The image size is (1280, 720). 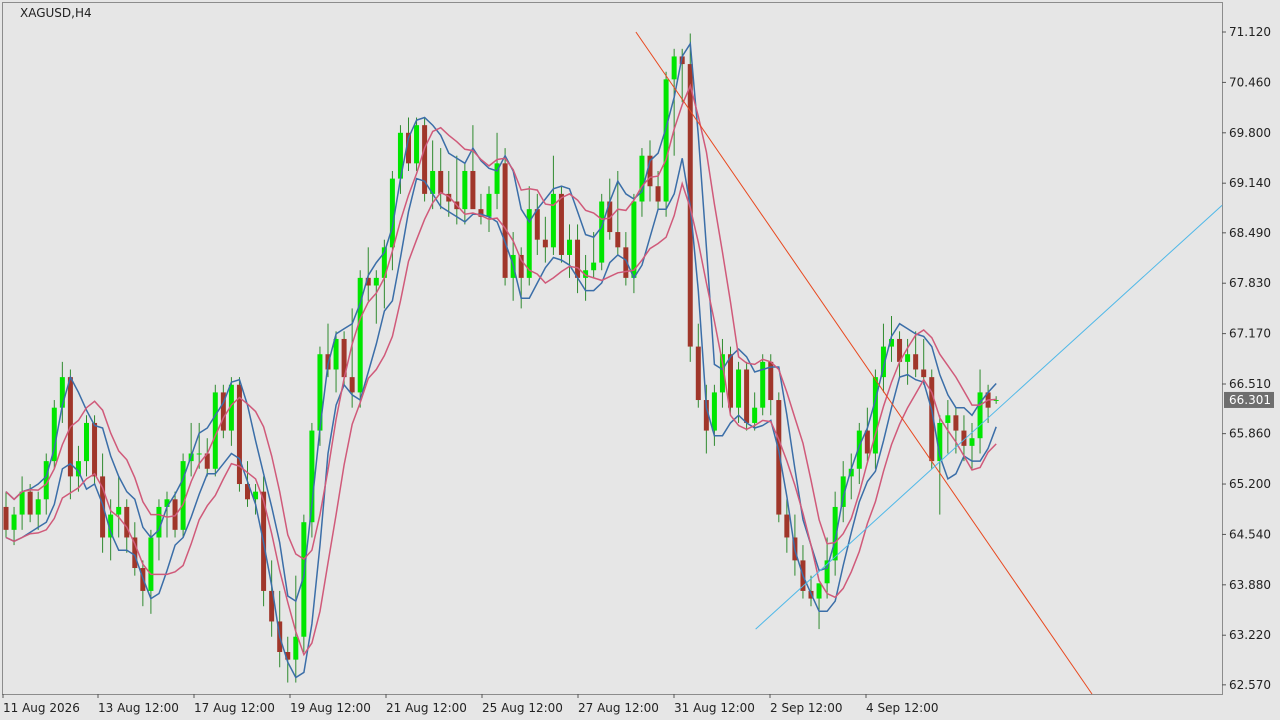 I want to click on x-tick-label: 19 Aug 12:00, so click(x=330, y=708).